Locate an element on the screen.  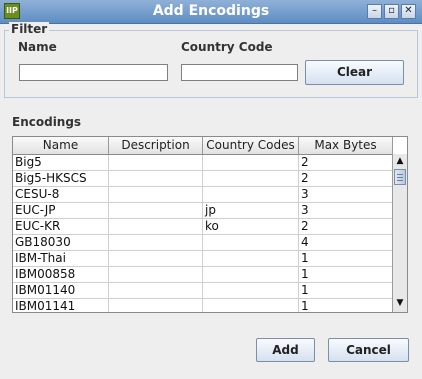
table-row: Big5 2 is located at coordinates (203, 163).